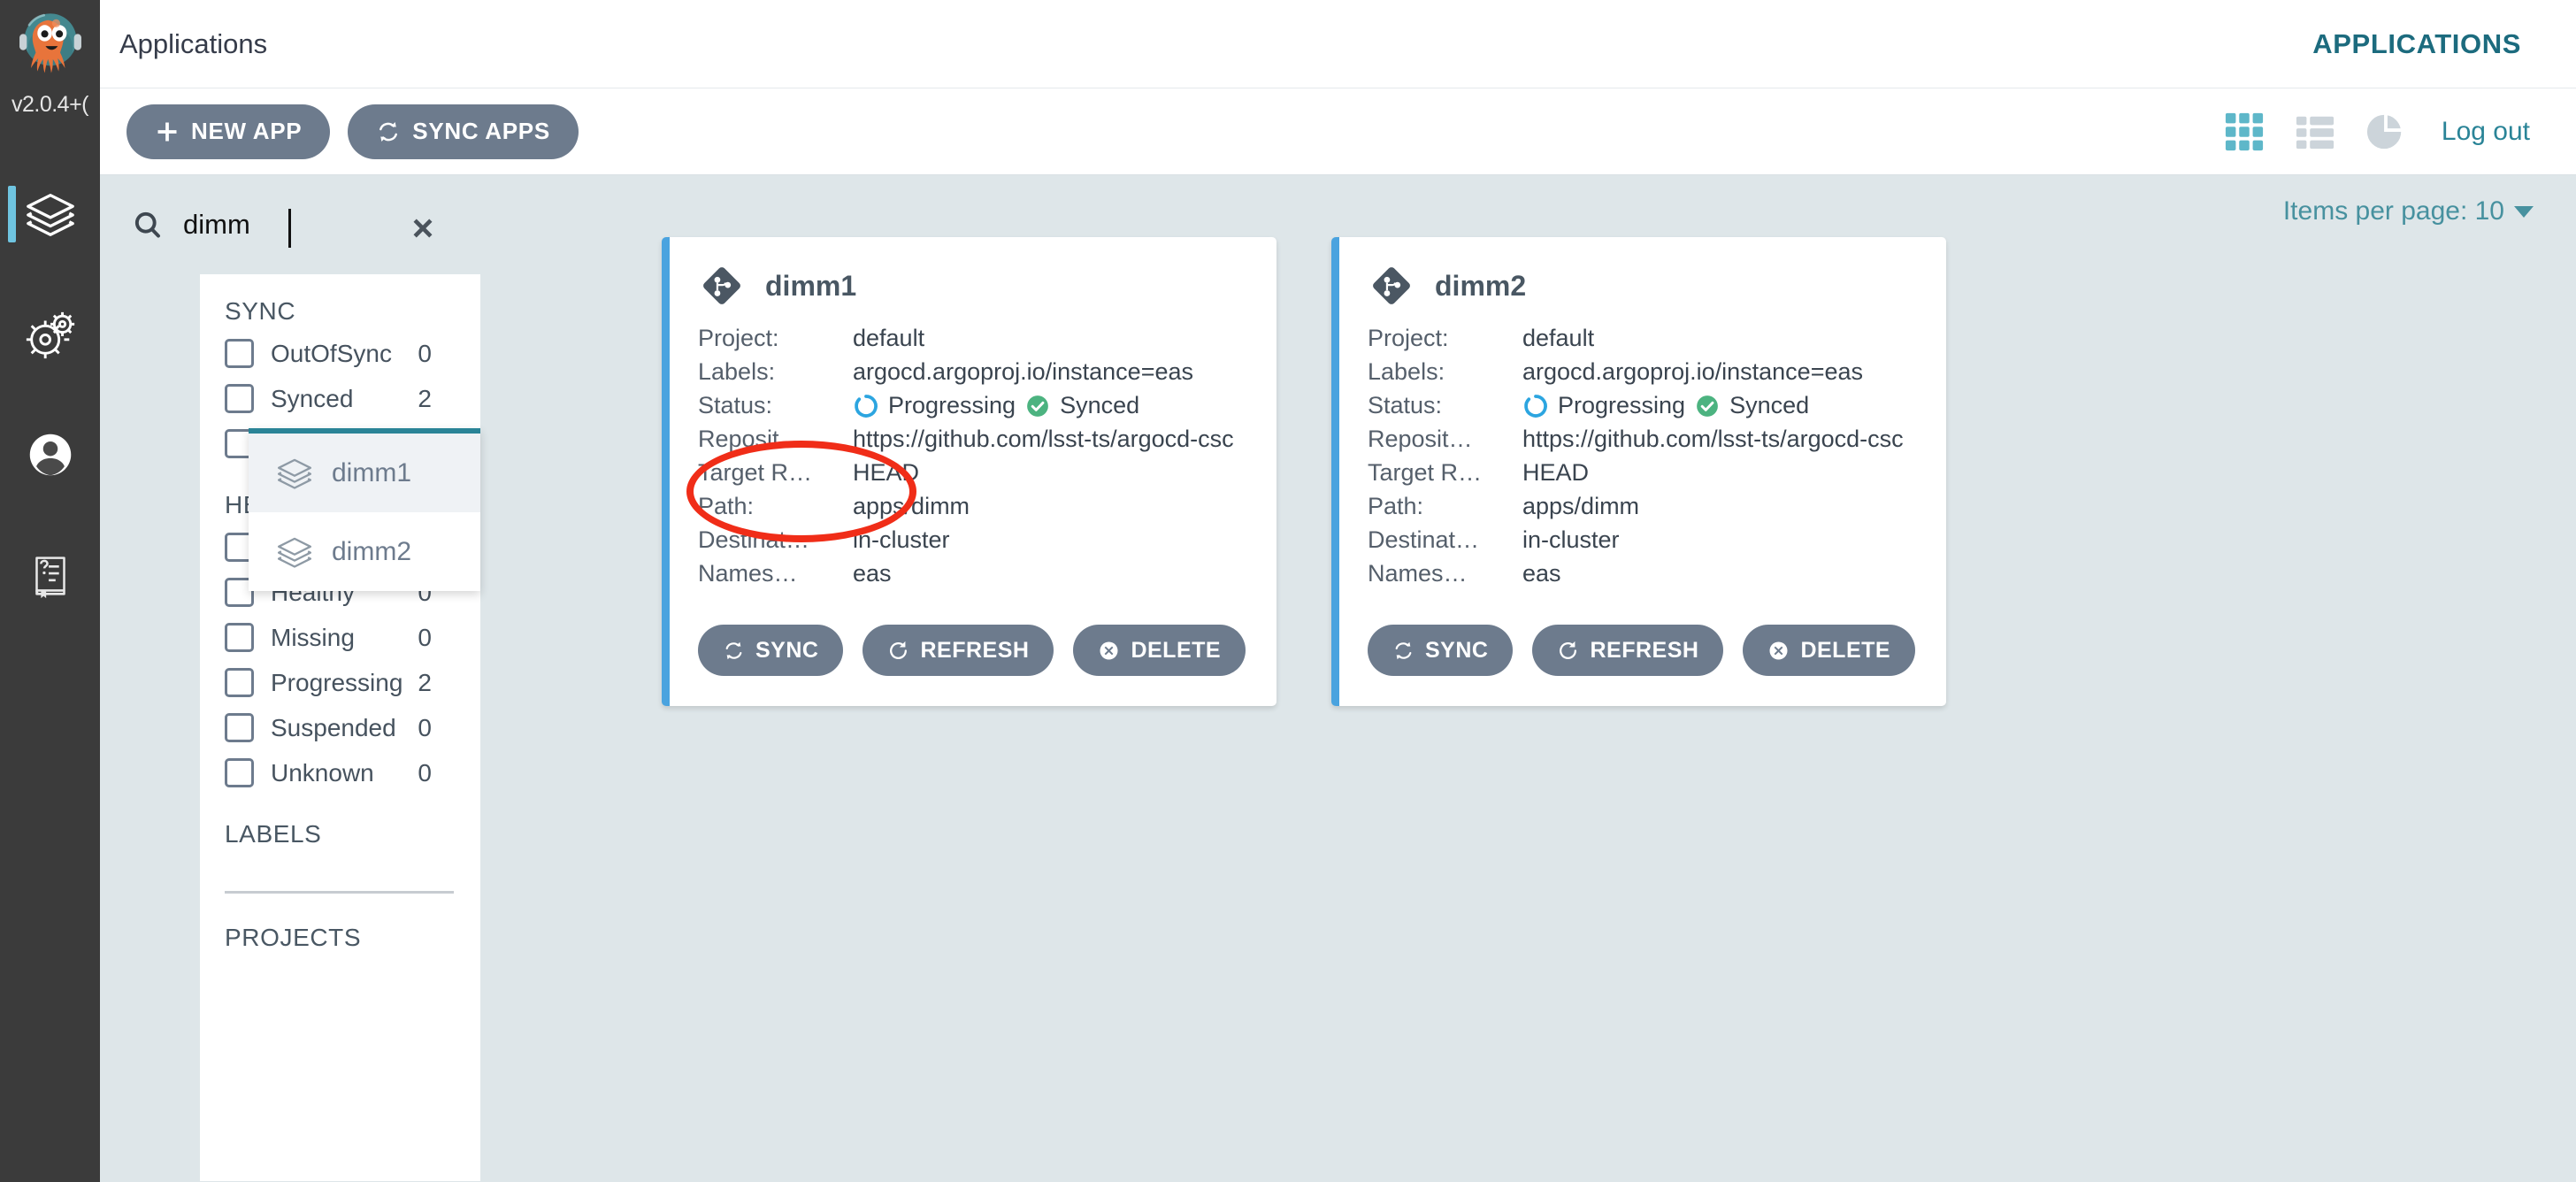 This screenshot has height=1182, width=2576. What do you see at coordinates (1568, 650) in the screenshot?
I see `refresh-icon` at bounding box center [1568, 650].